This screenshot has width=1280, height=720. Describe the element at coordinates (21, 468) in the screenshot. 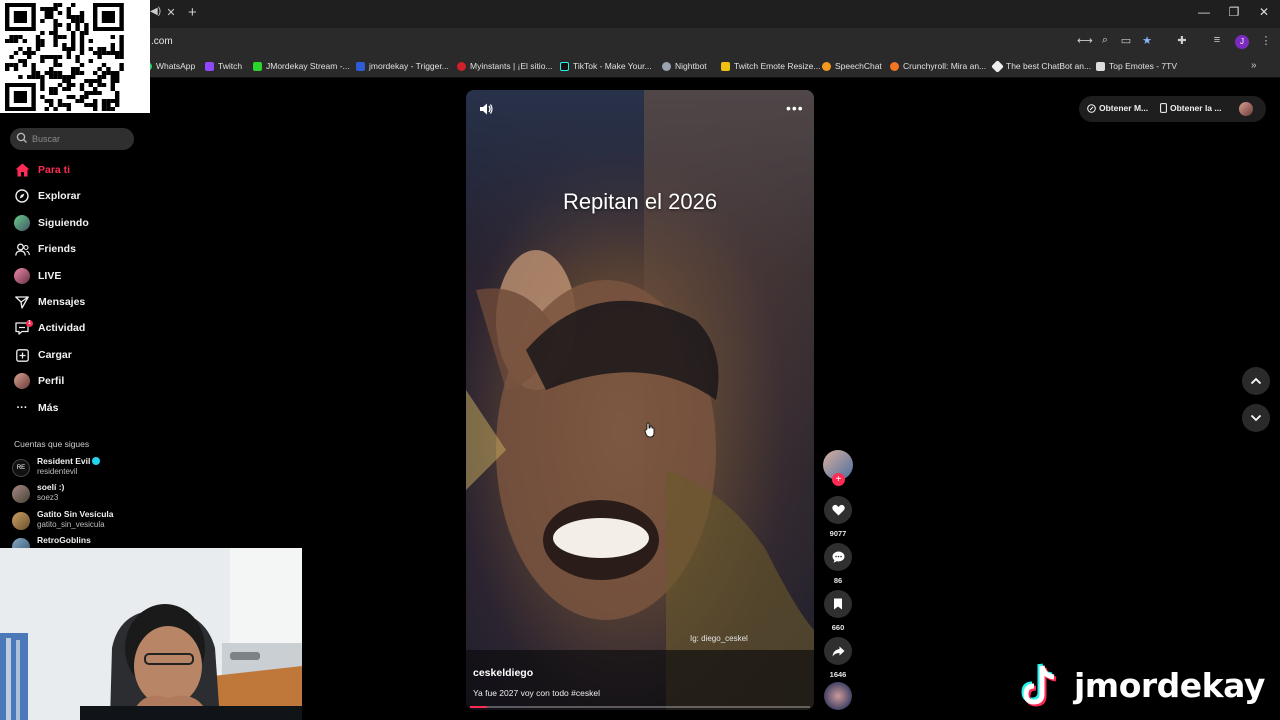

I see `avatar: RE` at that location.